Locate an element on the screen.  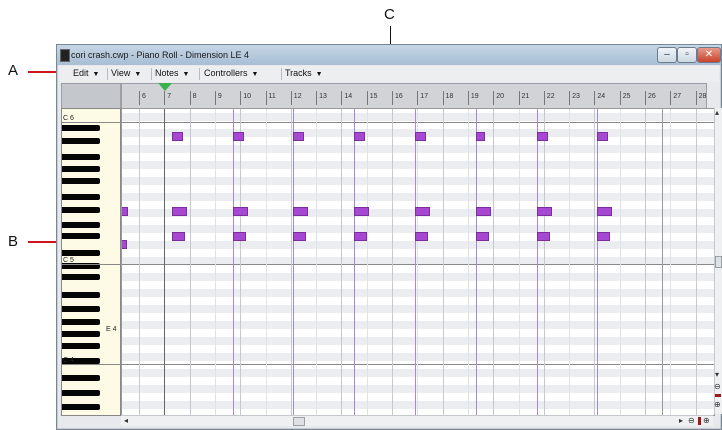
menu-tracks-label: Tracks is located at coordinates (298, 73).